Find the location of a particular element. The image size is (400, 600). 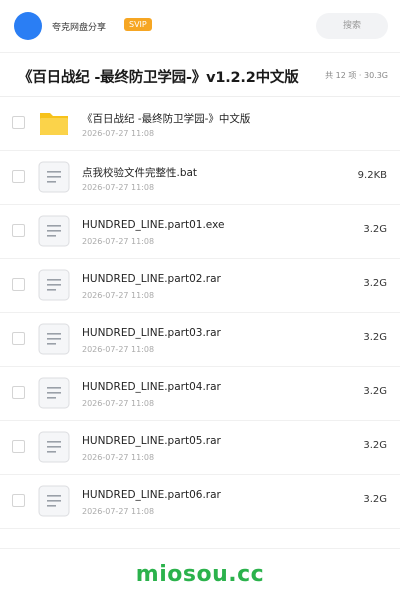

username: 夸克网盘分享 is located at coordinates (79, 28).